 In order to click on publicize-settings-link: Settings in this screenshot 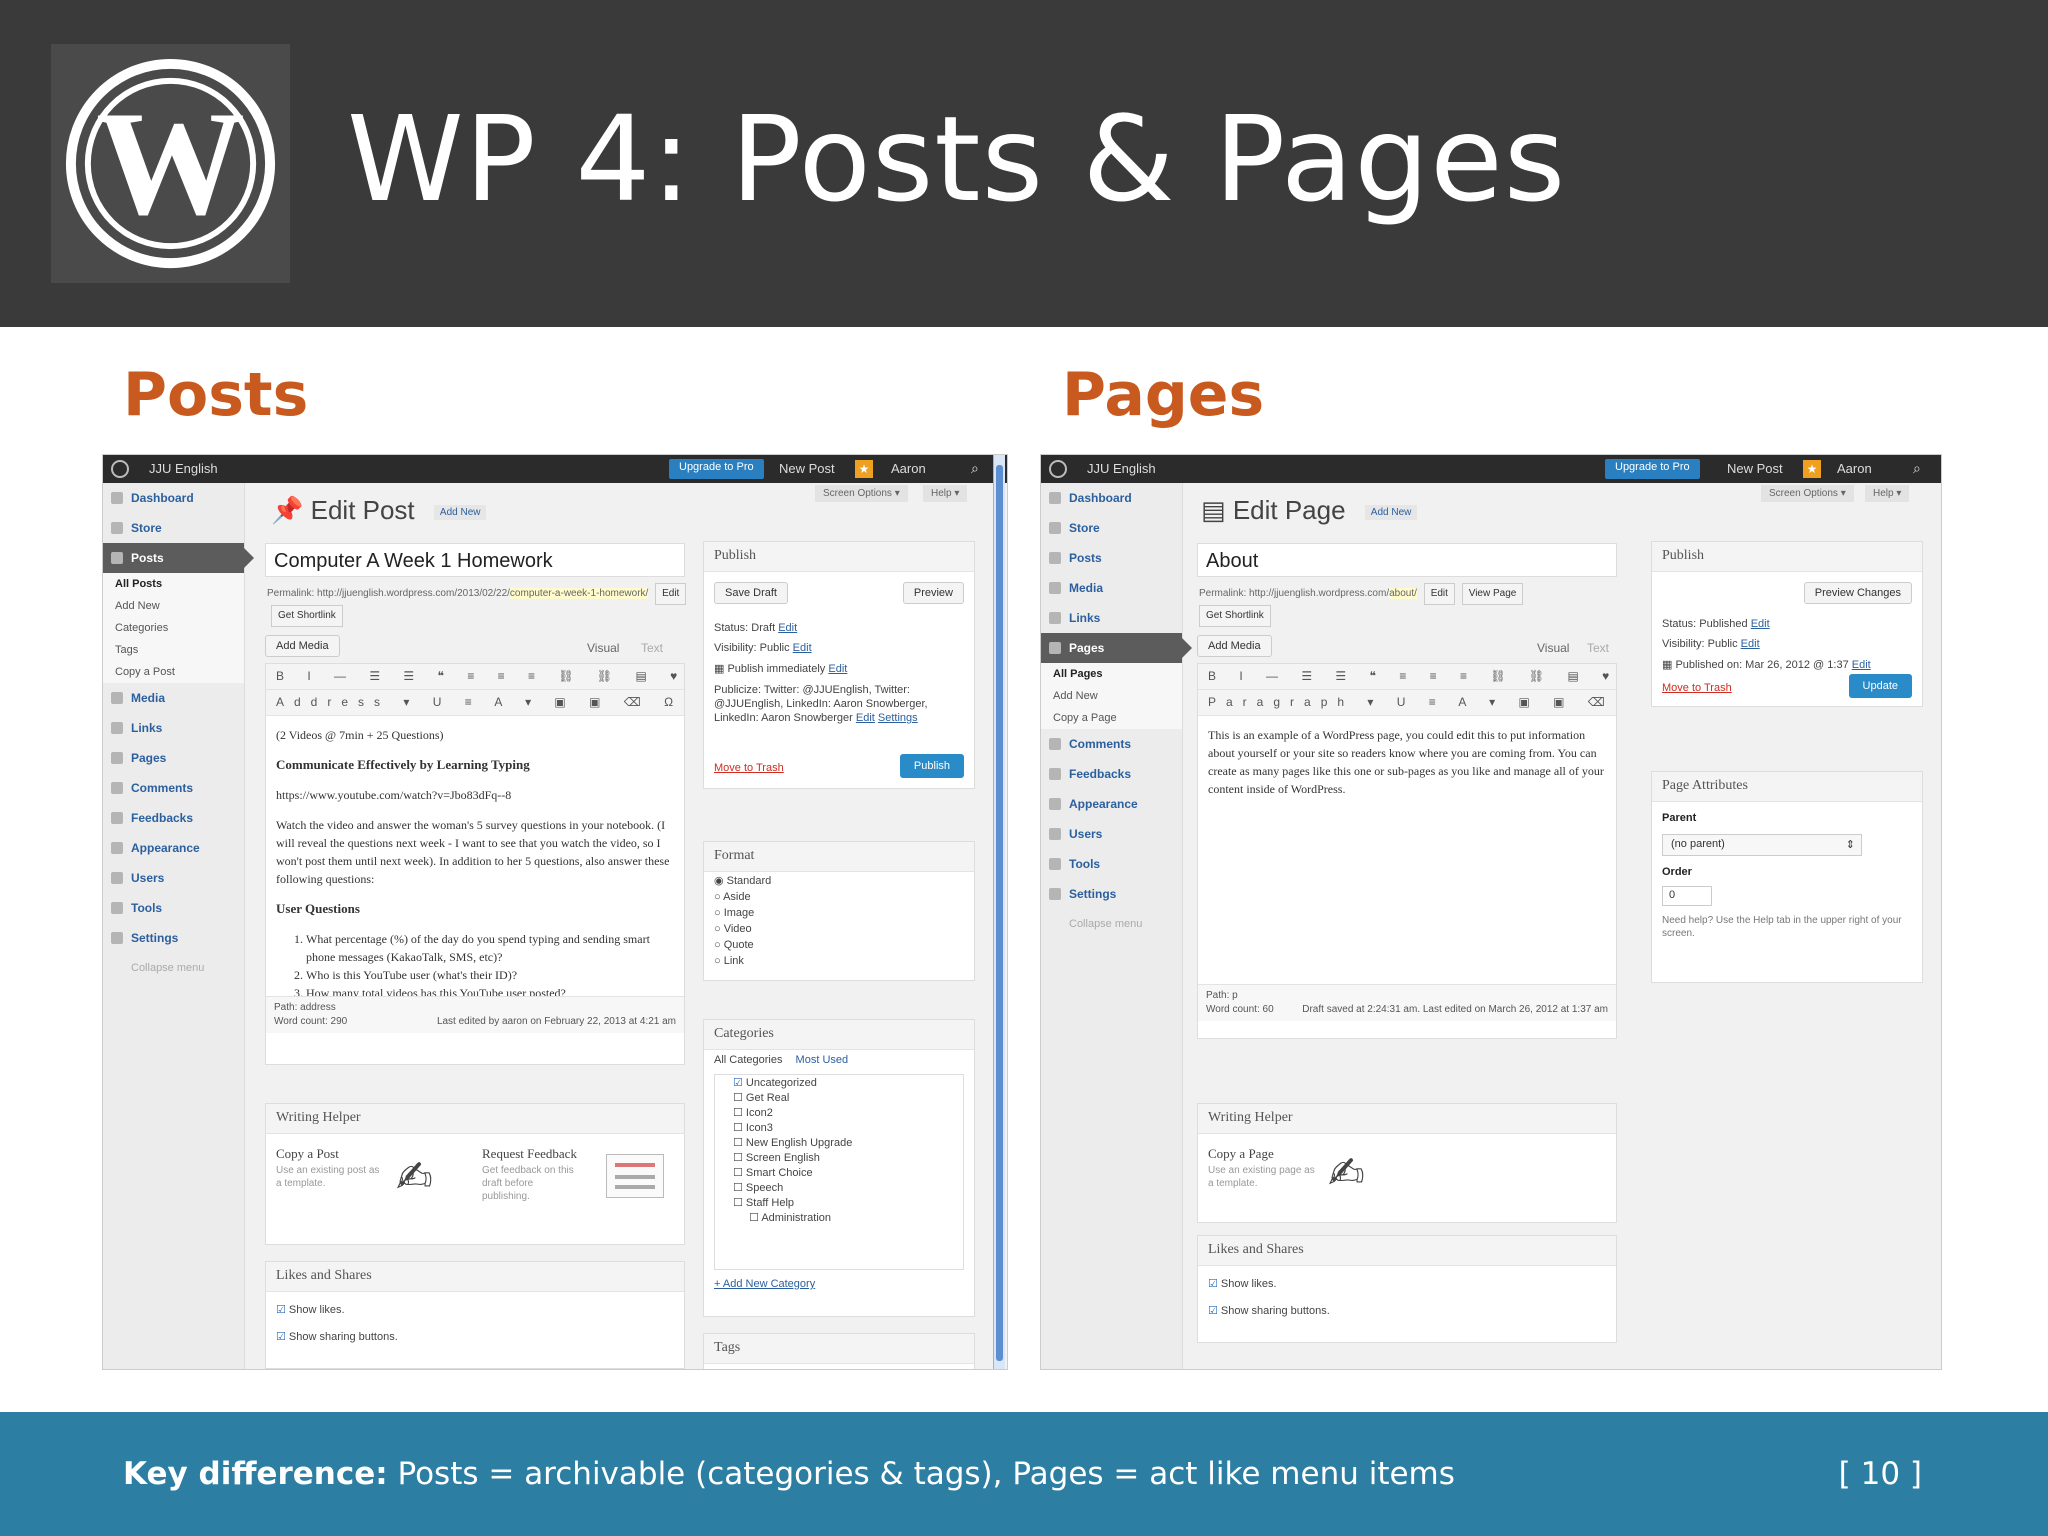, I will do `click(898, 718)`.